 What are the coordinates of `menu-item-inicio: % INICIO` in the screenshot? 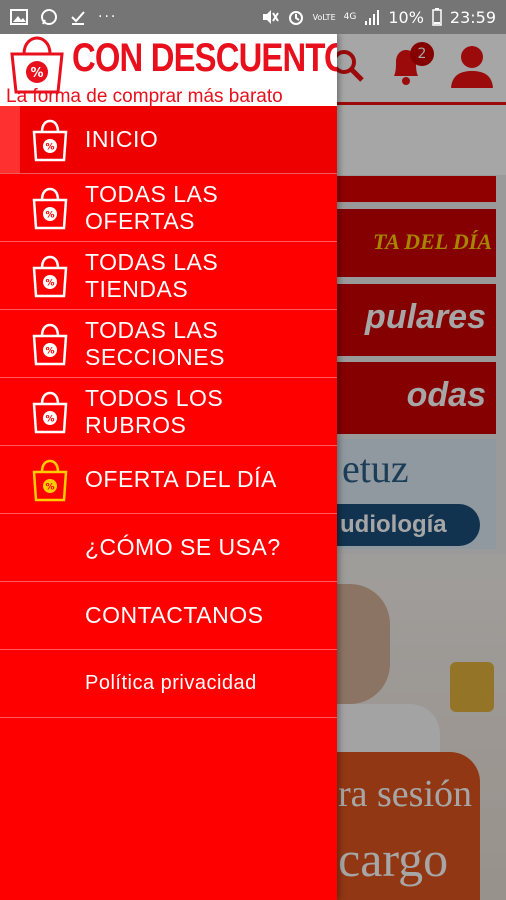 It's located at (168, 140).